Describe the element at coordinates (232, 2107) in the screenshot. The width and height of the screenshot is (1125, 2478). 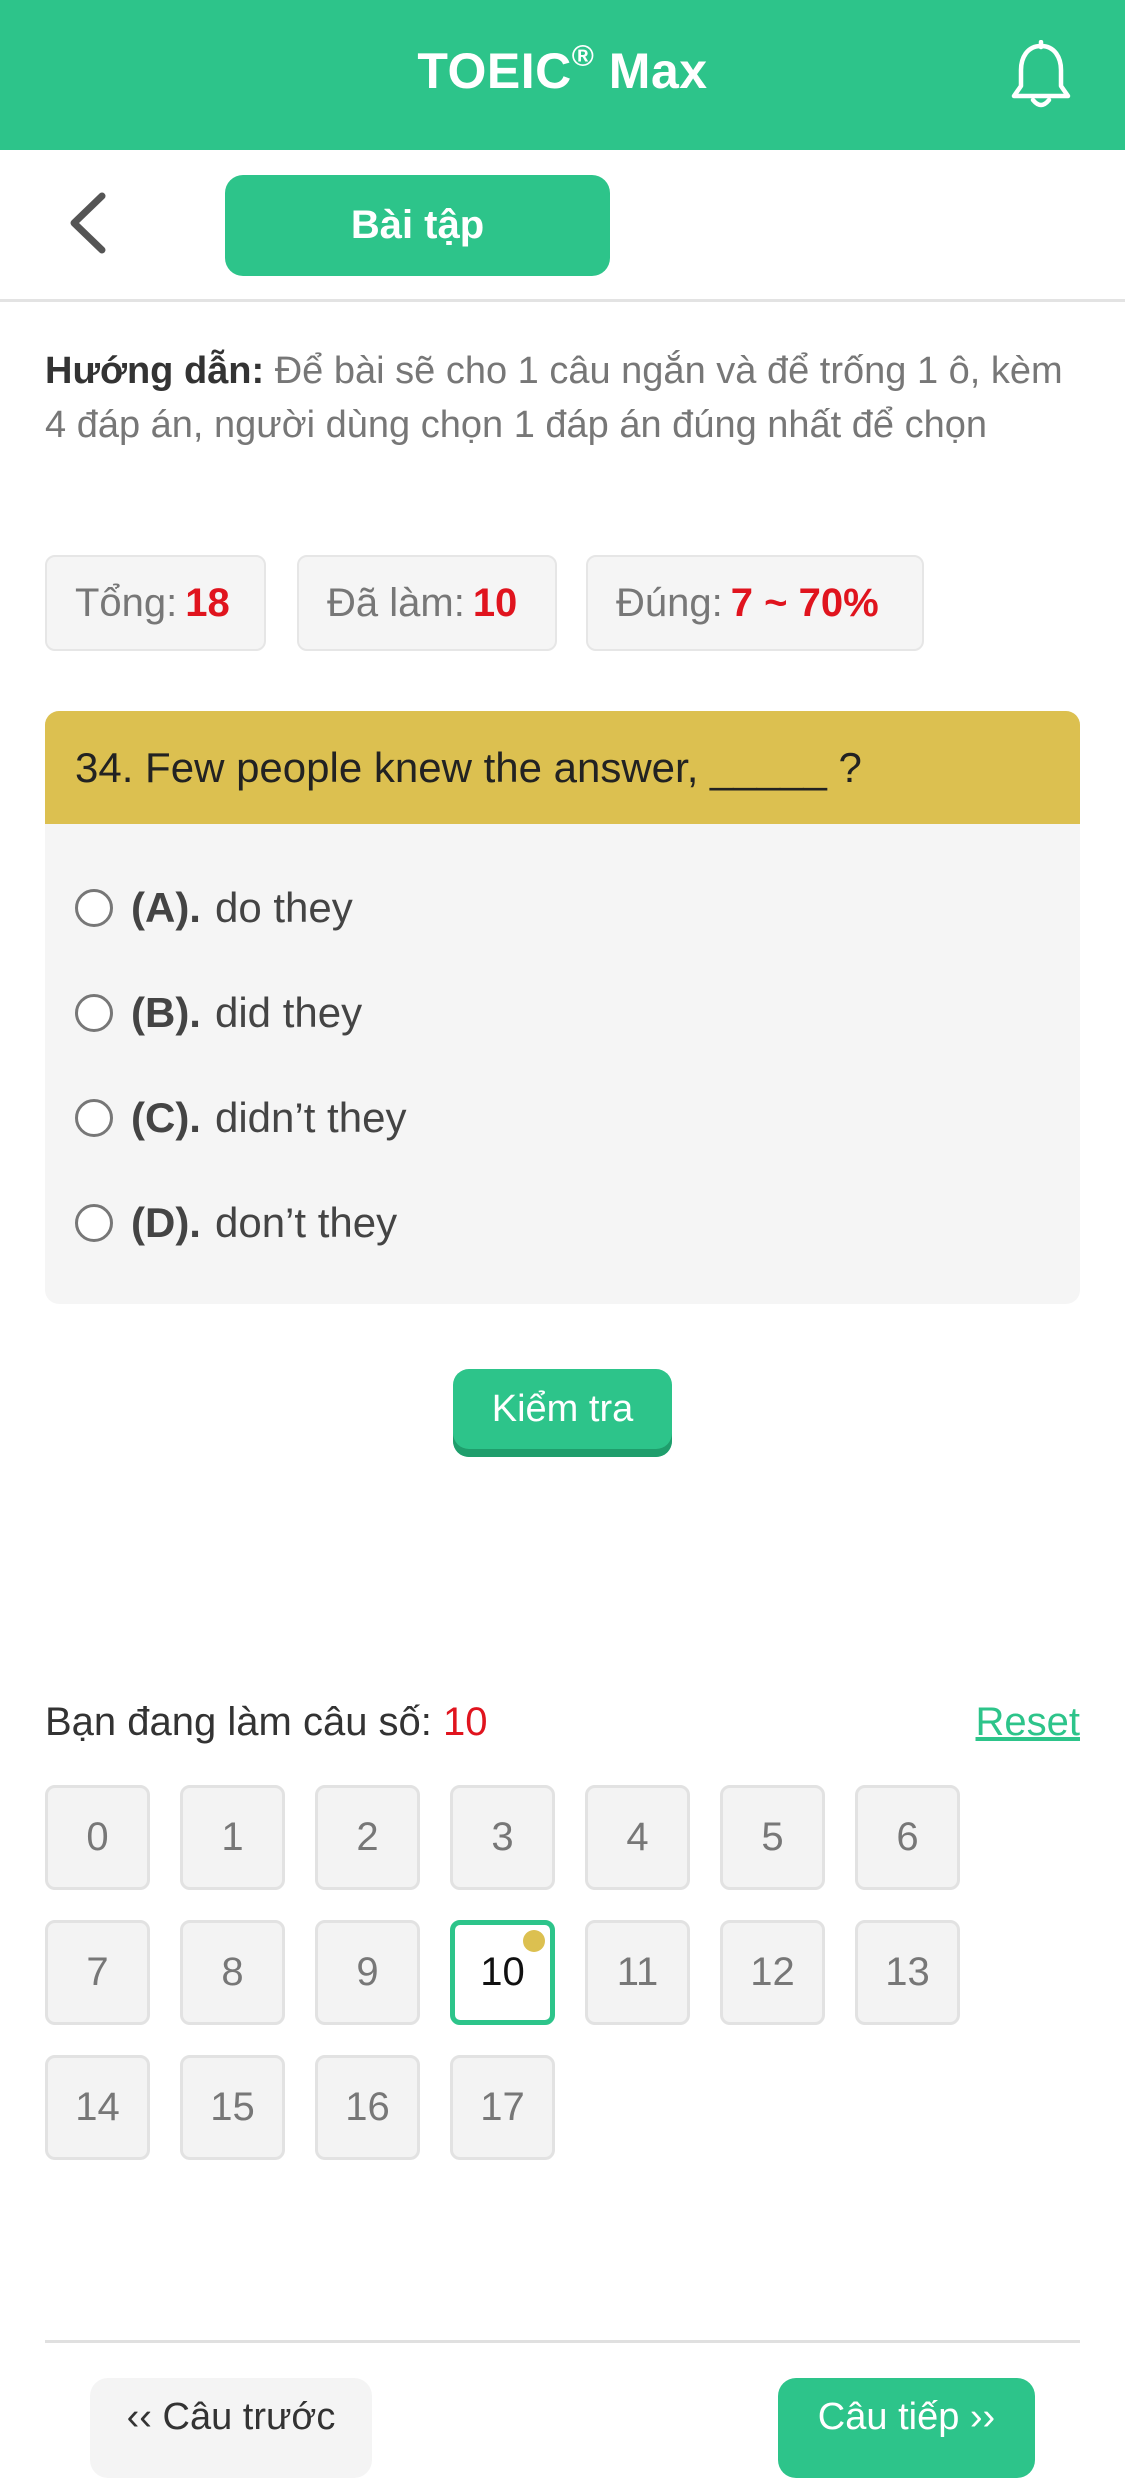
I see `question-number-cell: 15` at that location.